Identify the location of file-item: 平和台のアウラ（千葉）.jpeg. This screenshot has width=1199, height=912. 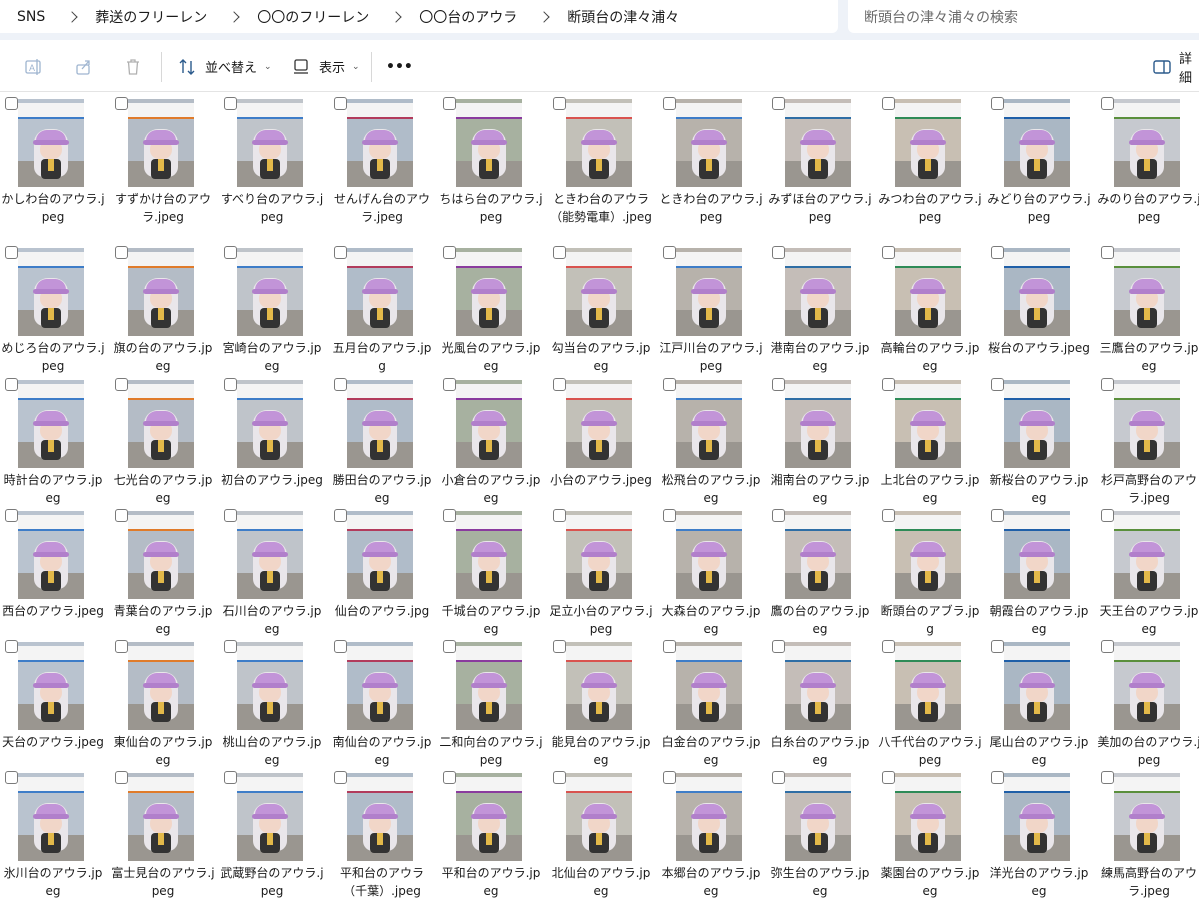
(382, 832).